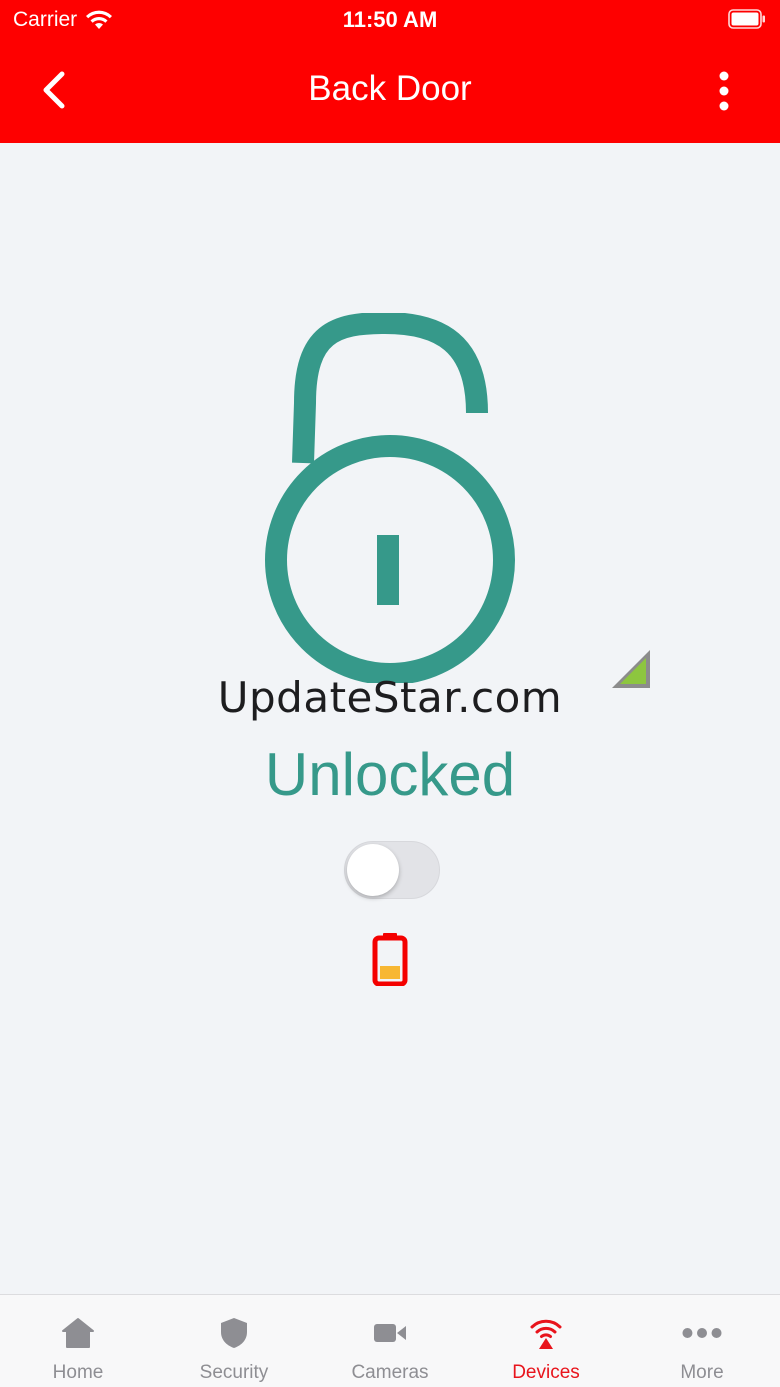 This screenshot has height=1387, width=780. I want to click on tab-label-cameras: Cameras, so click(390, 1372).